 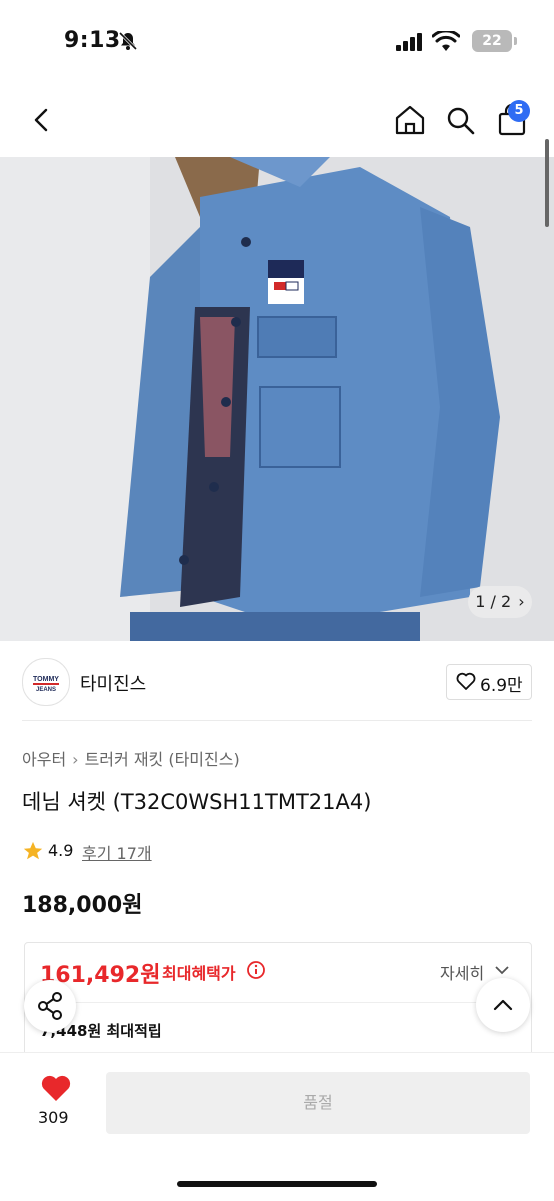 What do you see at coordinates (493, 601) in the screenshot?
I see `image-counter-text: 1 / 2` at bounding box center [493, 601].